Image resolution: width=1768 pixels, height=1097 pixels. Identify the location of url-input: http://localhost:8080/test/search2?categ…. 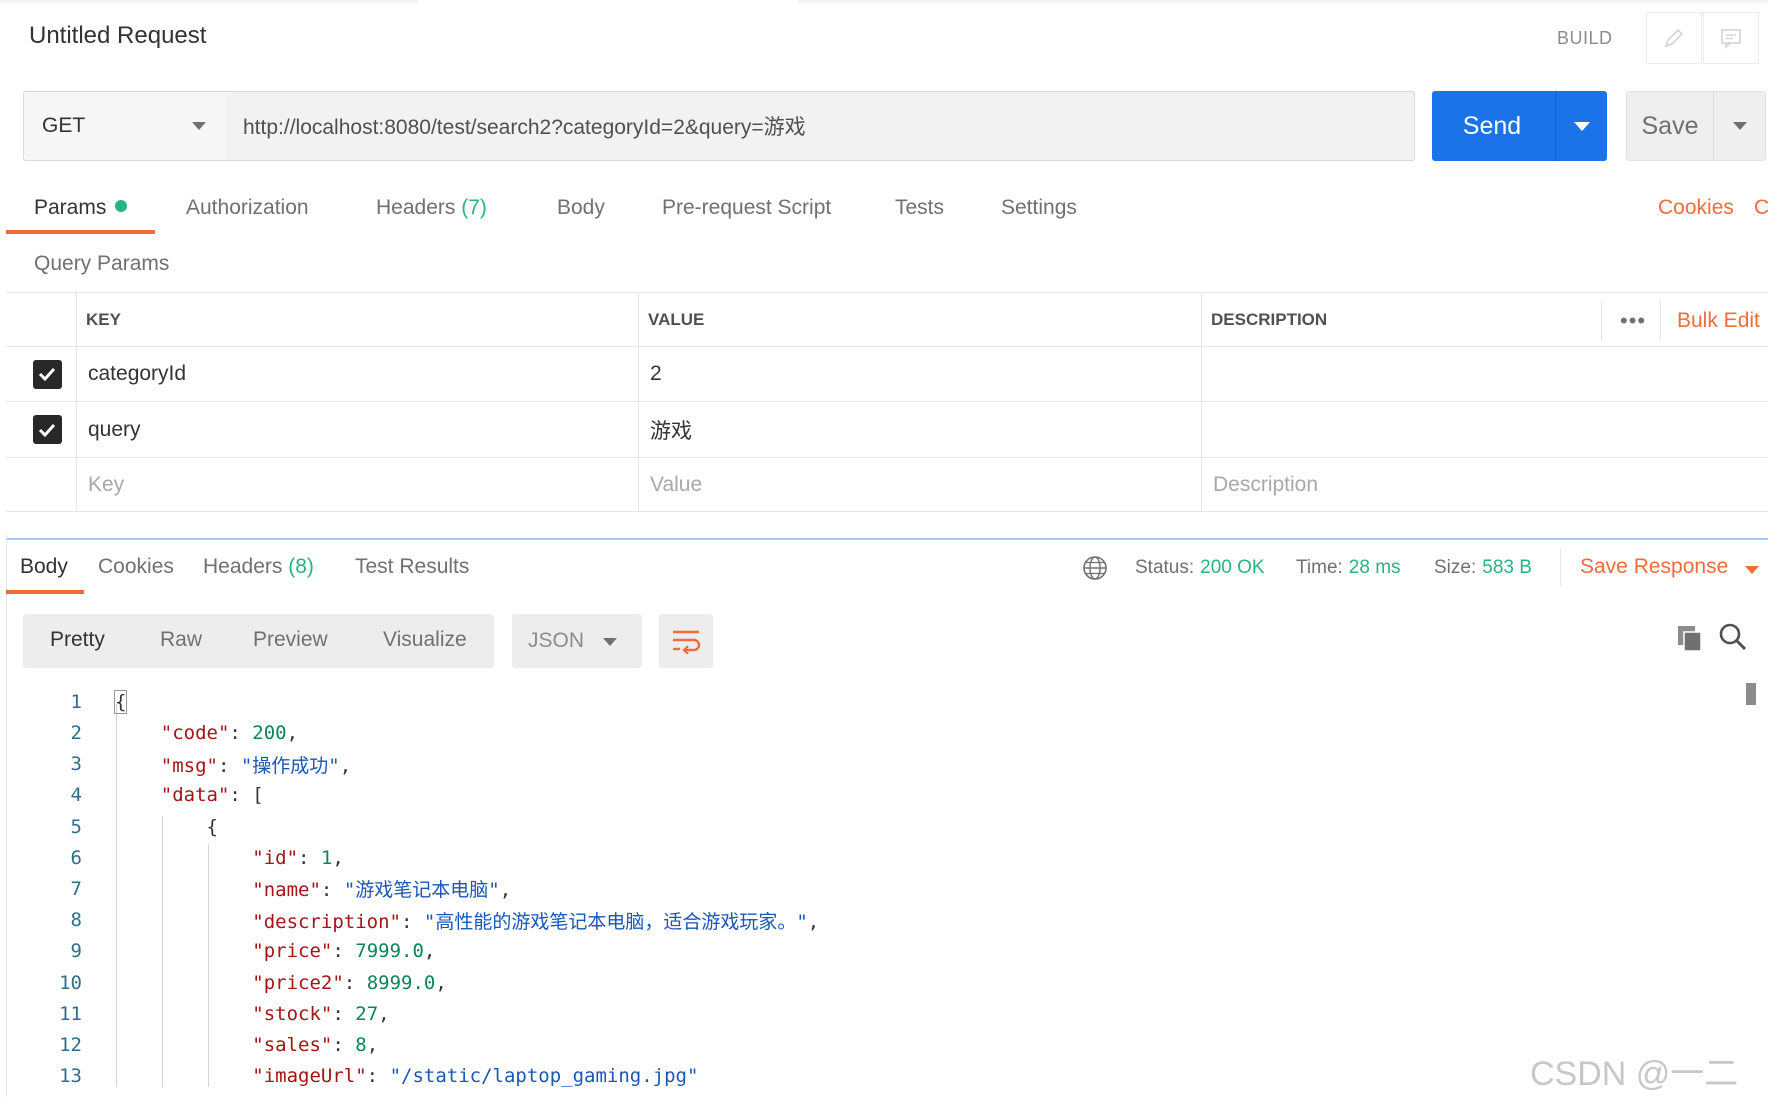
(820, 126).